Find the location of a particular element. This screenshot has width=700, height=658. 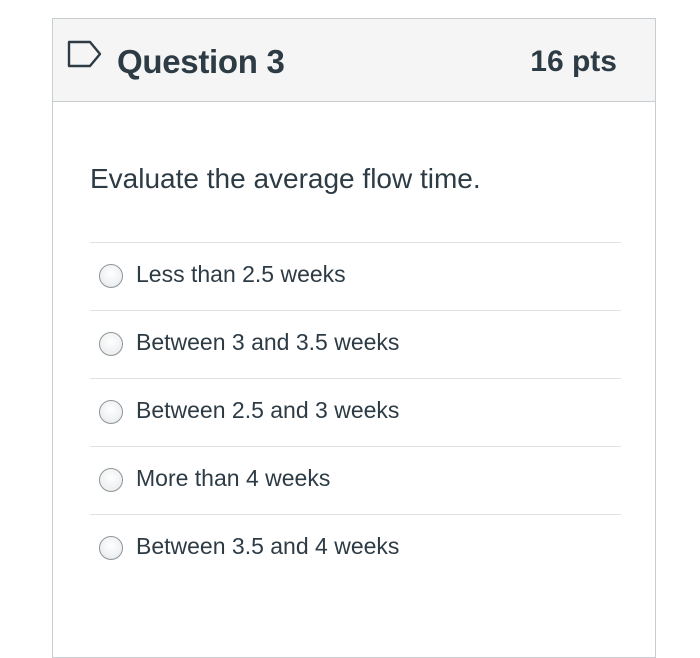

answer-option: Between 2.5 and 3 weeks is located at coordinates (355, 412).